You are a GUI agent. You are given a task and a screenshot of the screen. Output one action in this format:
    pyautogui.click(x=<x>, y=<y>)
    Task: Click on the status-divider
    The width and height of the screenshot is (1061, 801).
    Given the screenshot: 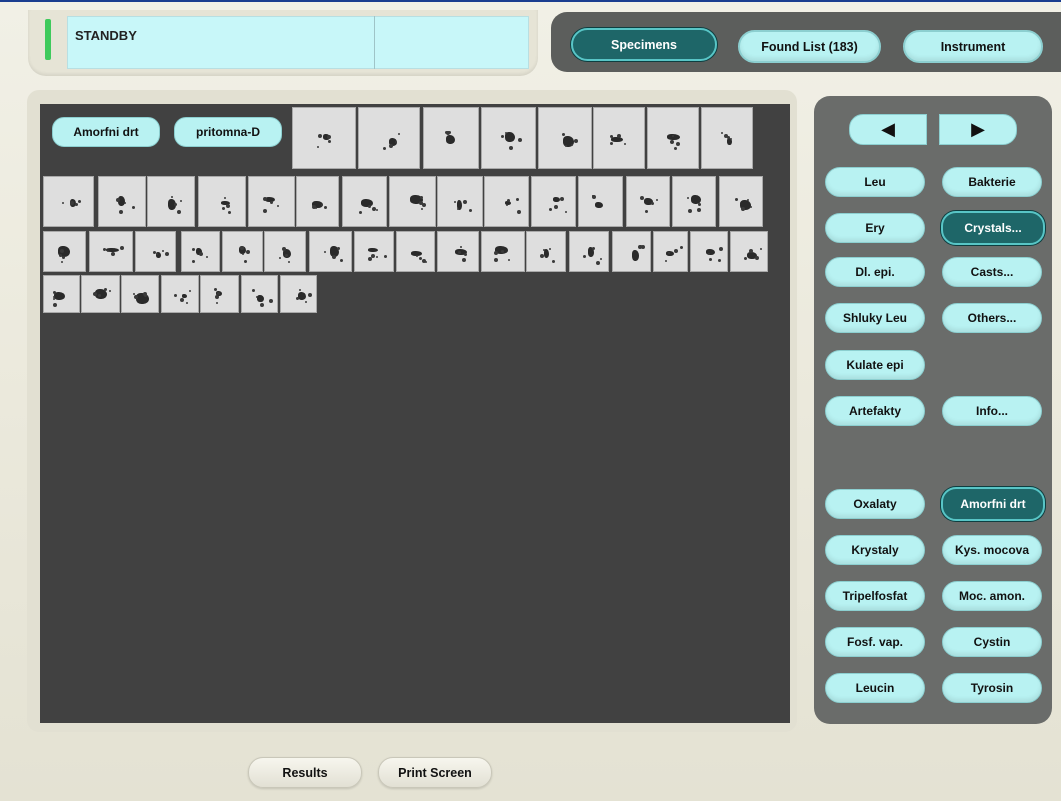 What is the action you would take?
    pyautogui.click(x=374, y=42)
    